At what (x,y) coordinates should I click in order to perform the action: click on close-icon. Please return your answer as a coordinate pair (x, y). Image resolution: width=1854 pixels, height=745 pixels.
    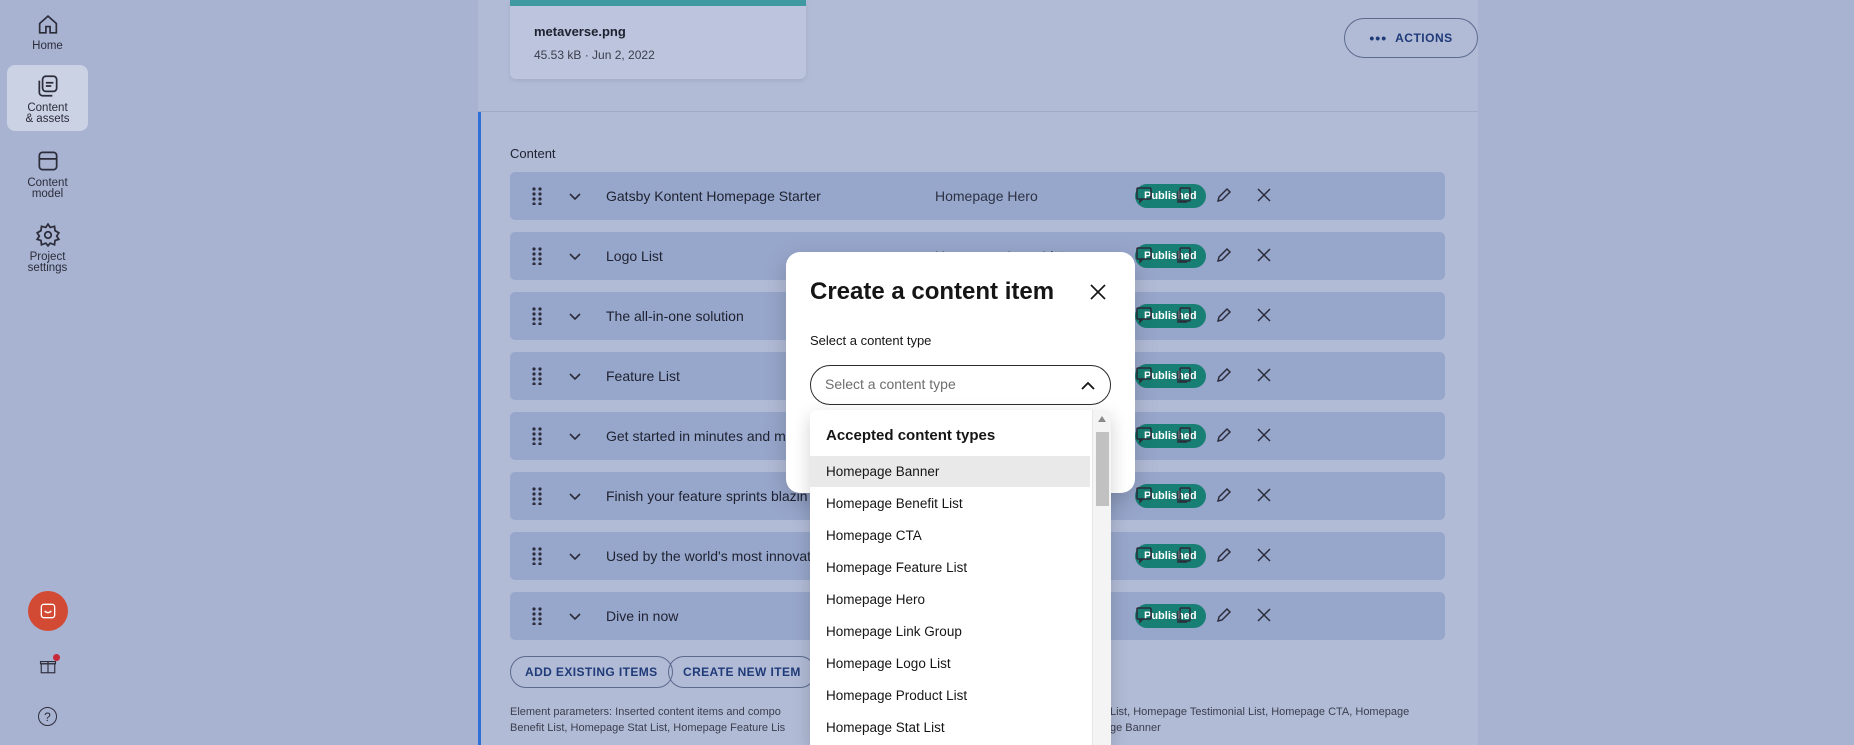
    Looking at the image, I should click on (1098, 292).